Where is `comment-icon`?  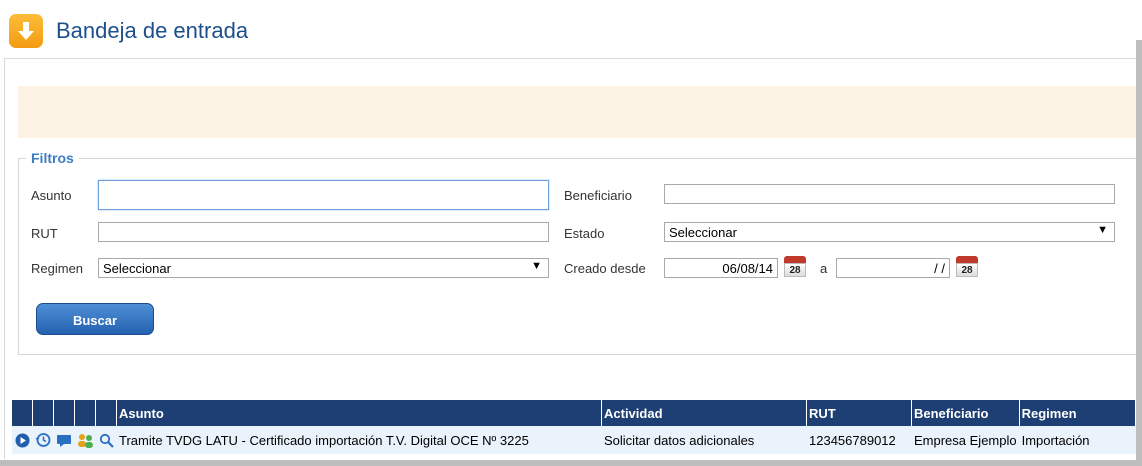 comment-icon is located at coordinates (64, 440).